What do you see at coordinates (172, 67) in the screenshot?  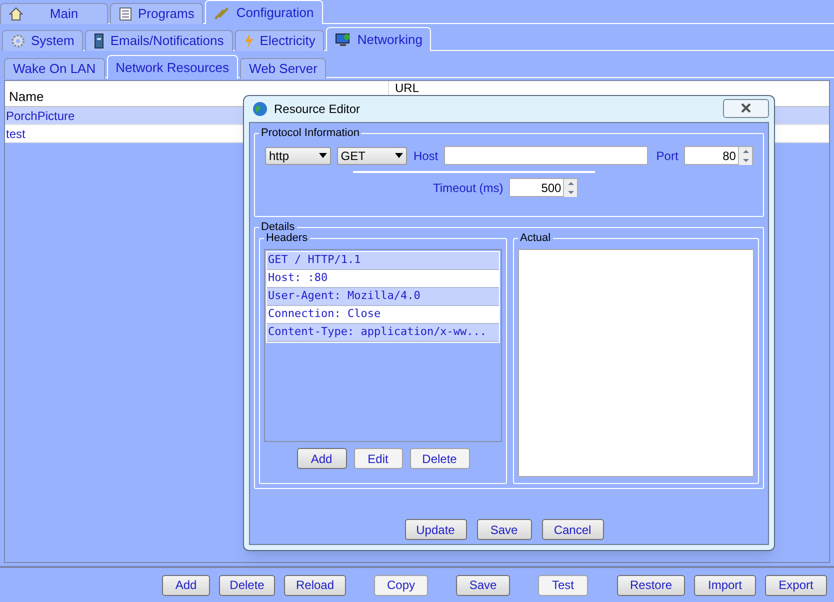 I see `tab: Network Resources` at bounding box center [172, 67].